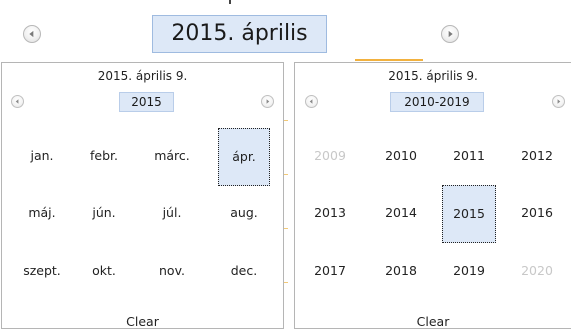 This screenshot has height=329, width=571. I want to click on month-cell: ápr., so click(244, 157).